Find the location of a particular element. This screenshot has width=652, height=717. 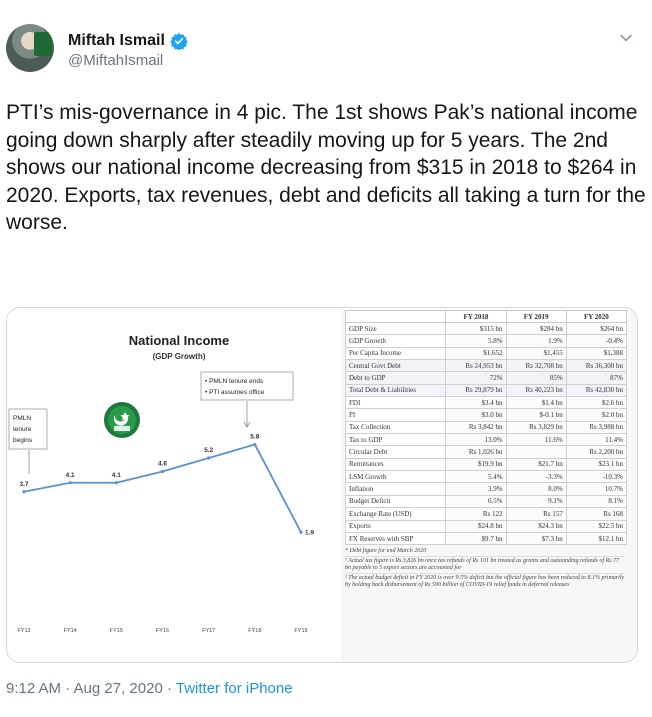

pmln-logo is located at coordinates (122, 420).